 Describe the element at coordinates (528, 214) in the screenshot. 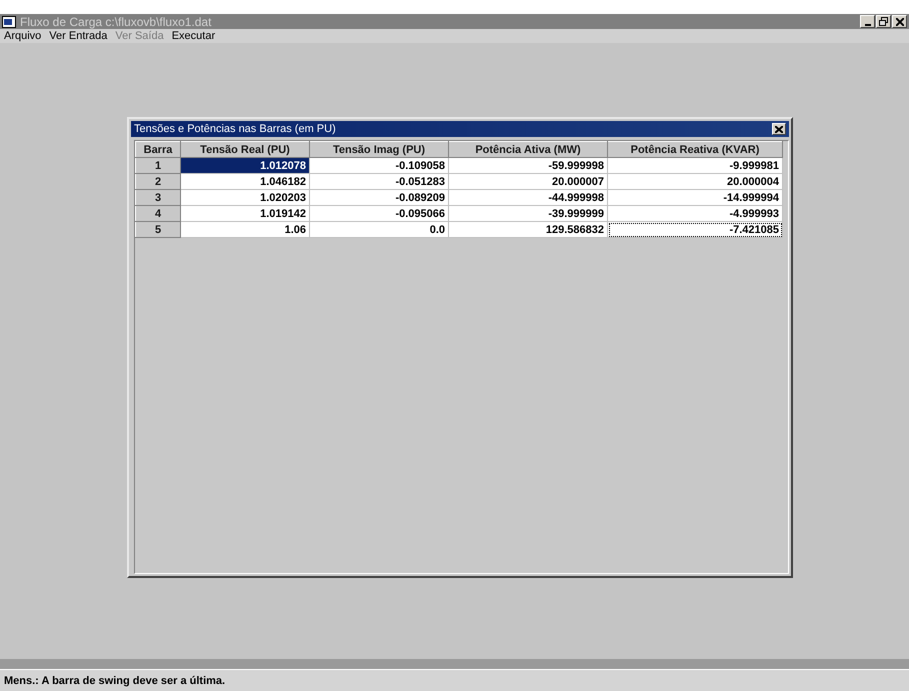

I see `table-cell: -39.999999` at that location.